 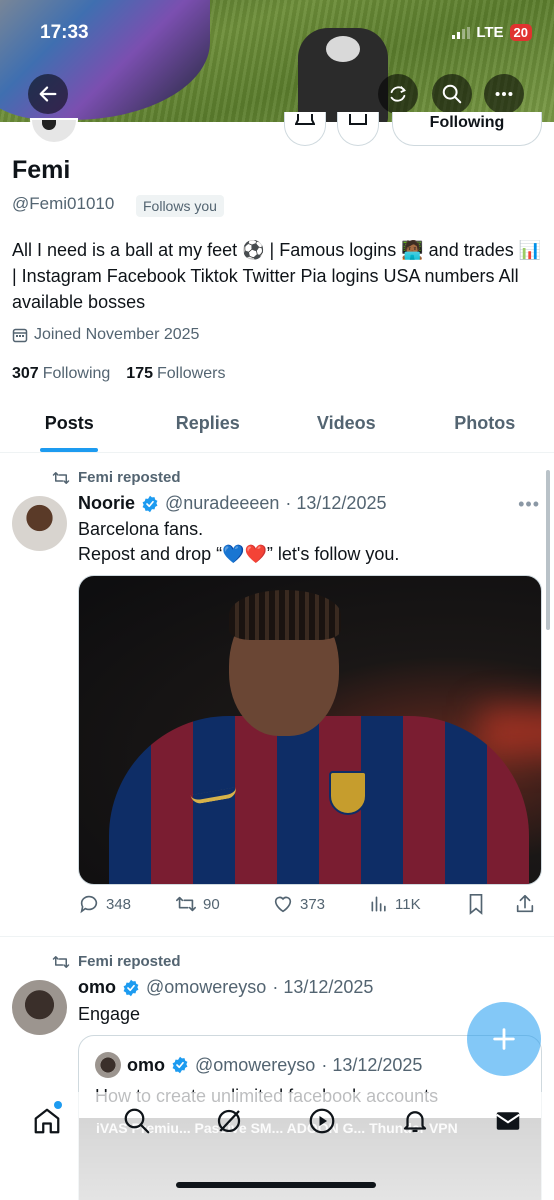 I want to click on nav-grok, so click(x=229, y=1121).